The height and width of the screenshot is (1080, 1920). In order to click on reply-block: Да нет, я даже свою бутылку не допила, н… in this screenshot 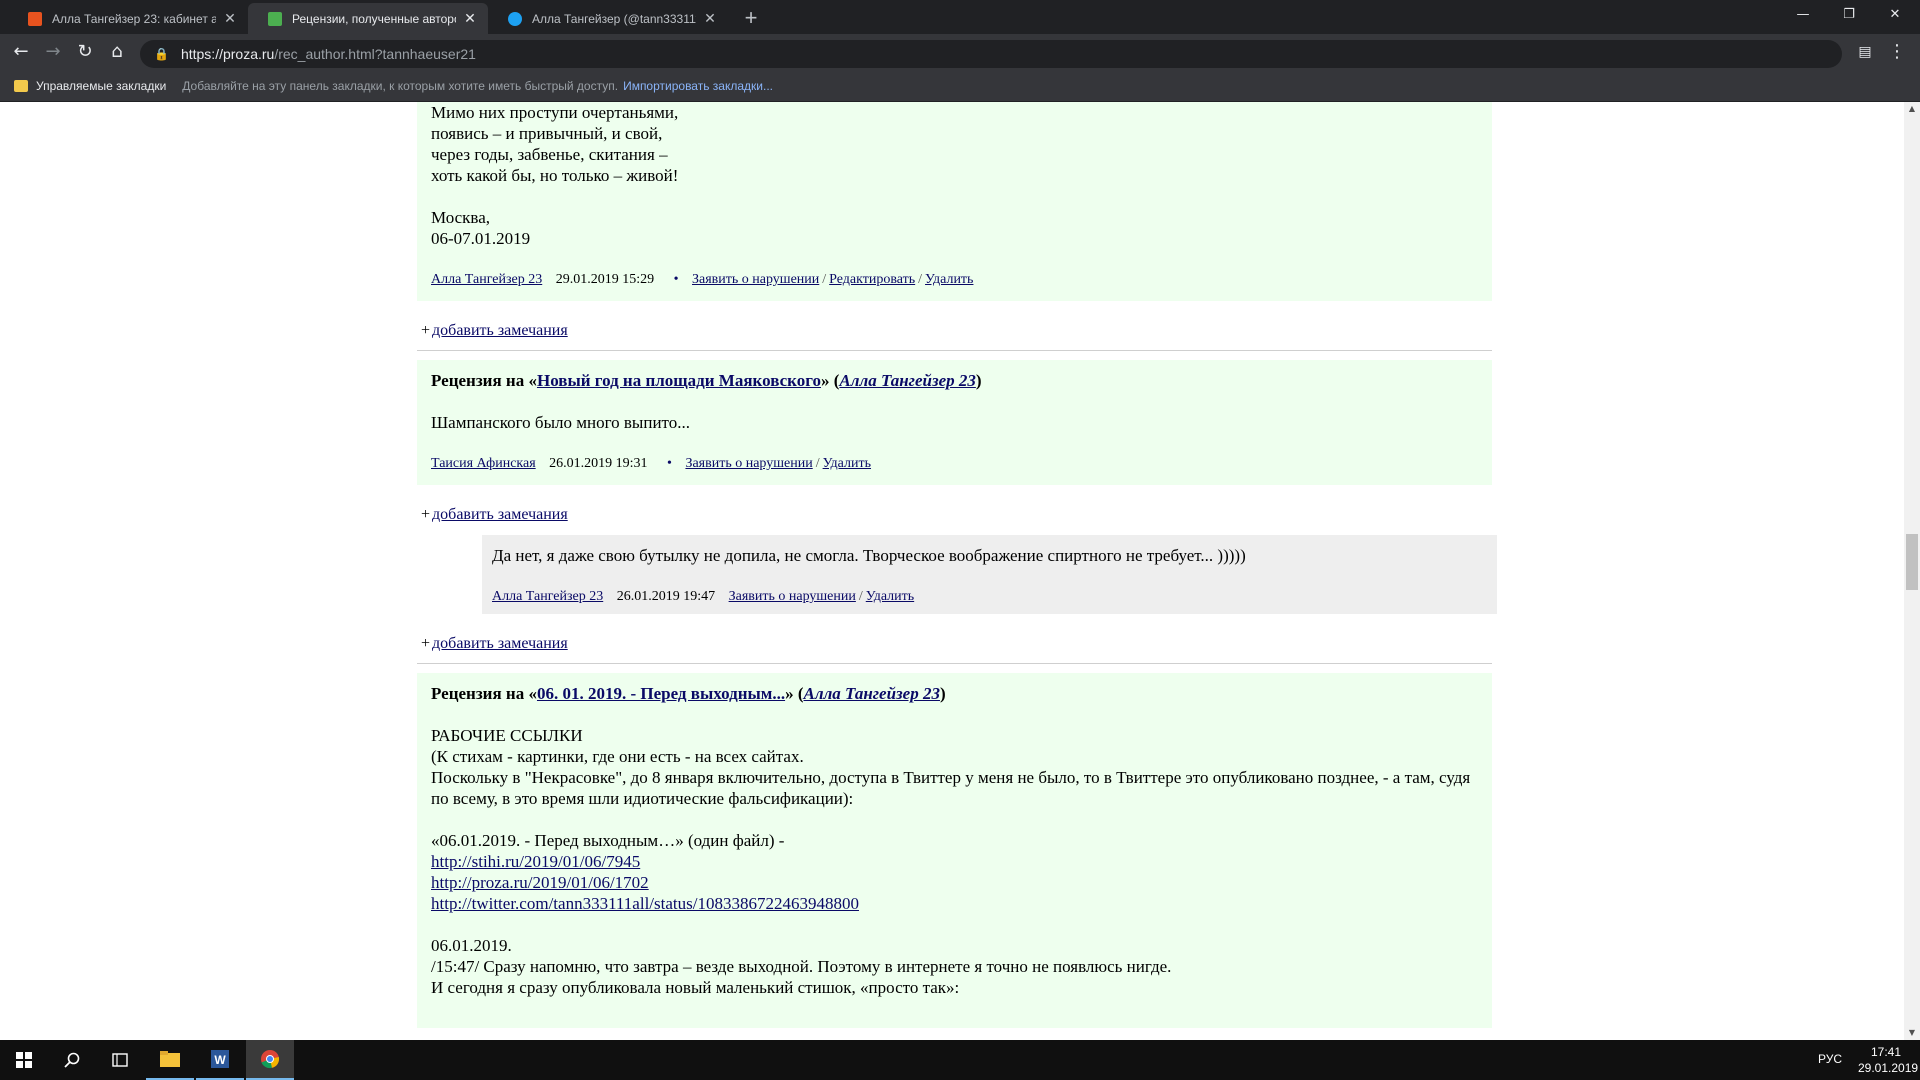, I will do `click(989, 574)`.